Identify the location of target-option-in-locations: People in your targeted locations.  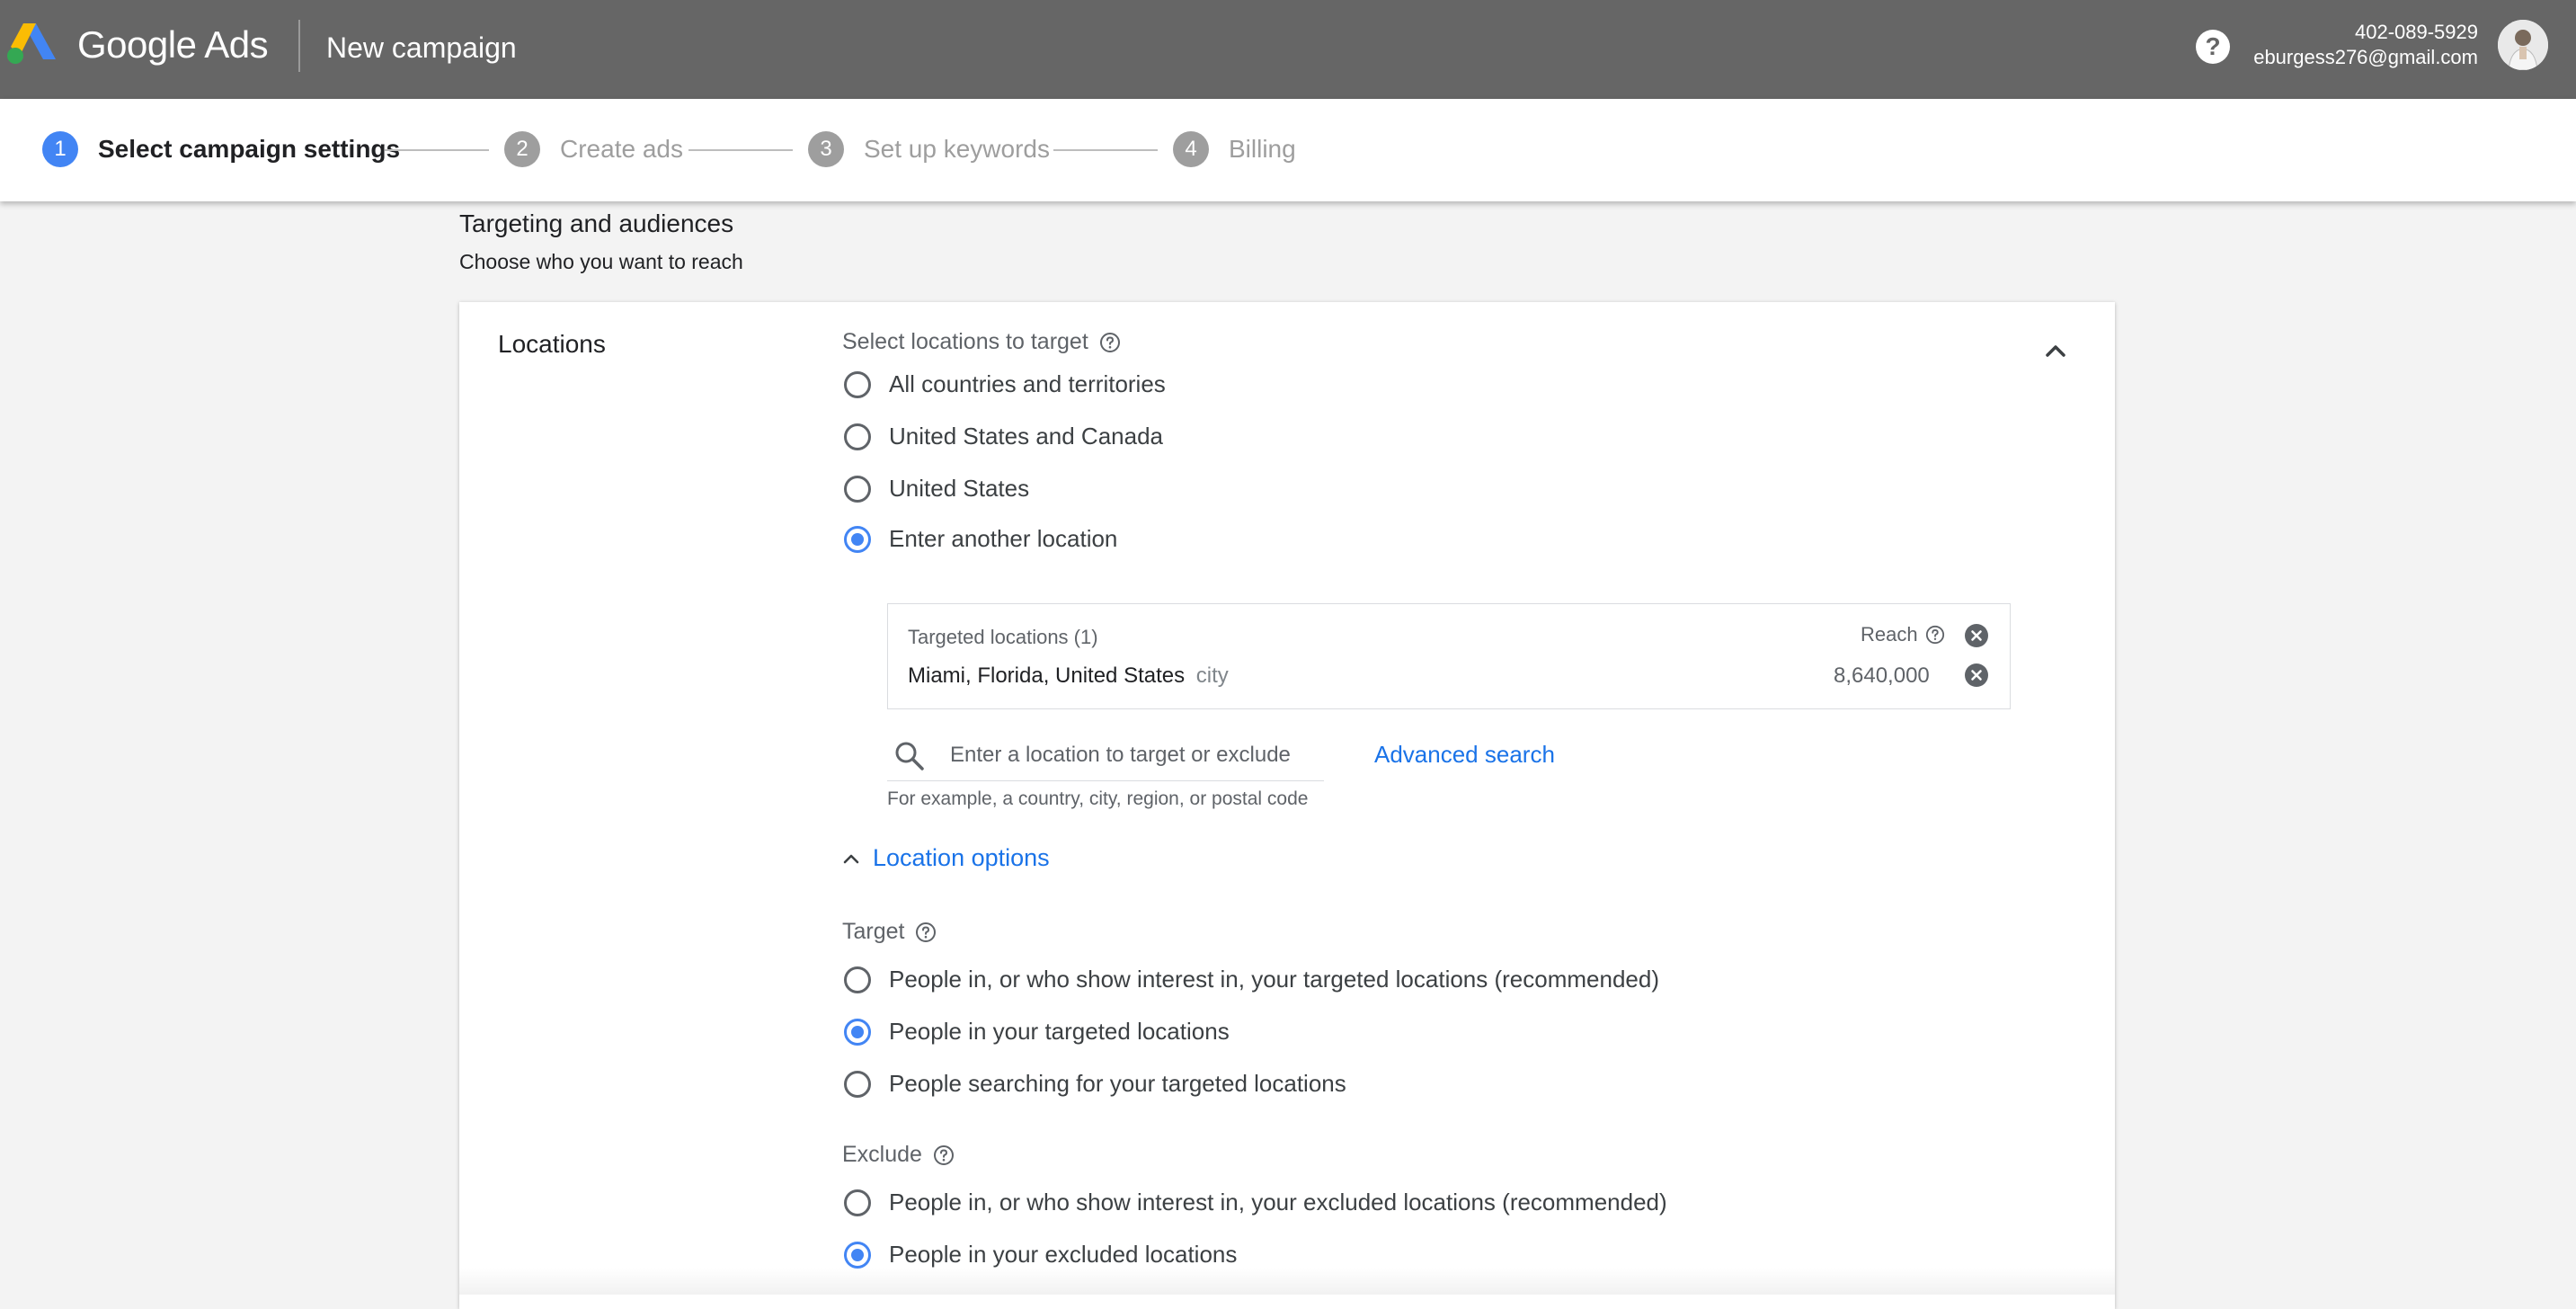
(1037, 1032).